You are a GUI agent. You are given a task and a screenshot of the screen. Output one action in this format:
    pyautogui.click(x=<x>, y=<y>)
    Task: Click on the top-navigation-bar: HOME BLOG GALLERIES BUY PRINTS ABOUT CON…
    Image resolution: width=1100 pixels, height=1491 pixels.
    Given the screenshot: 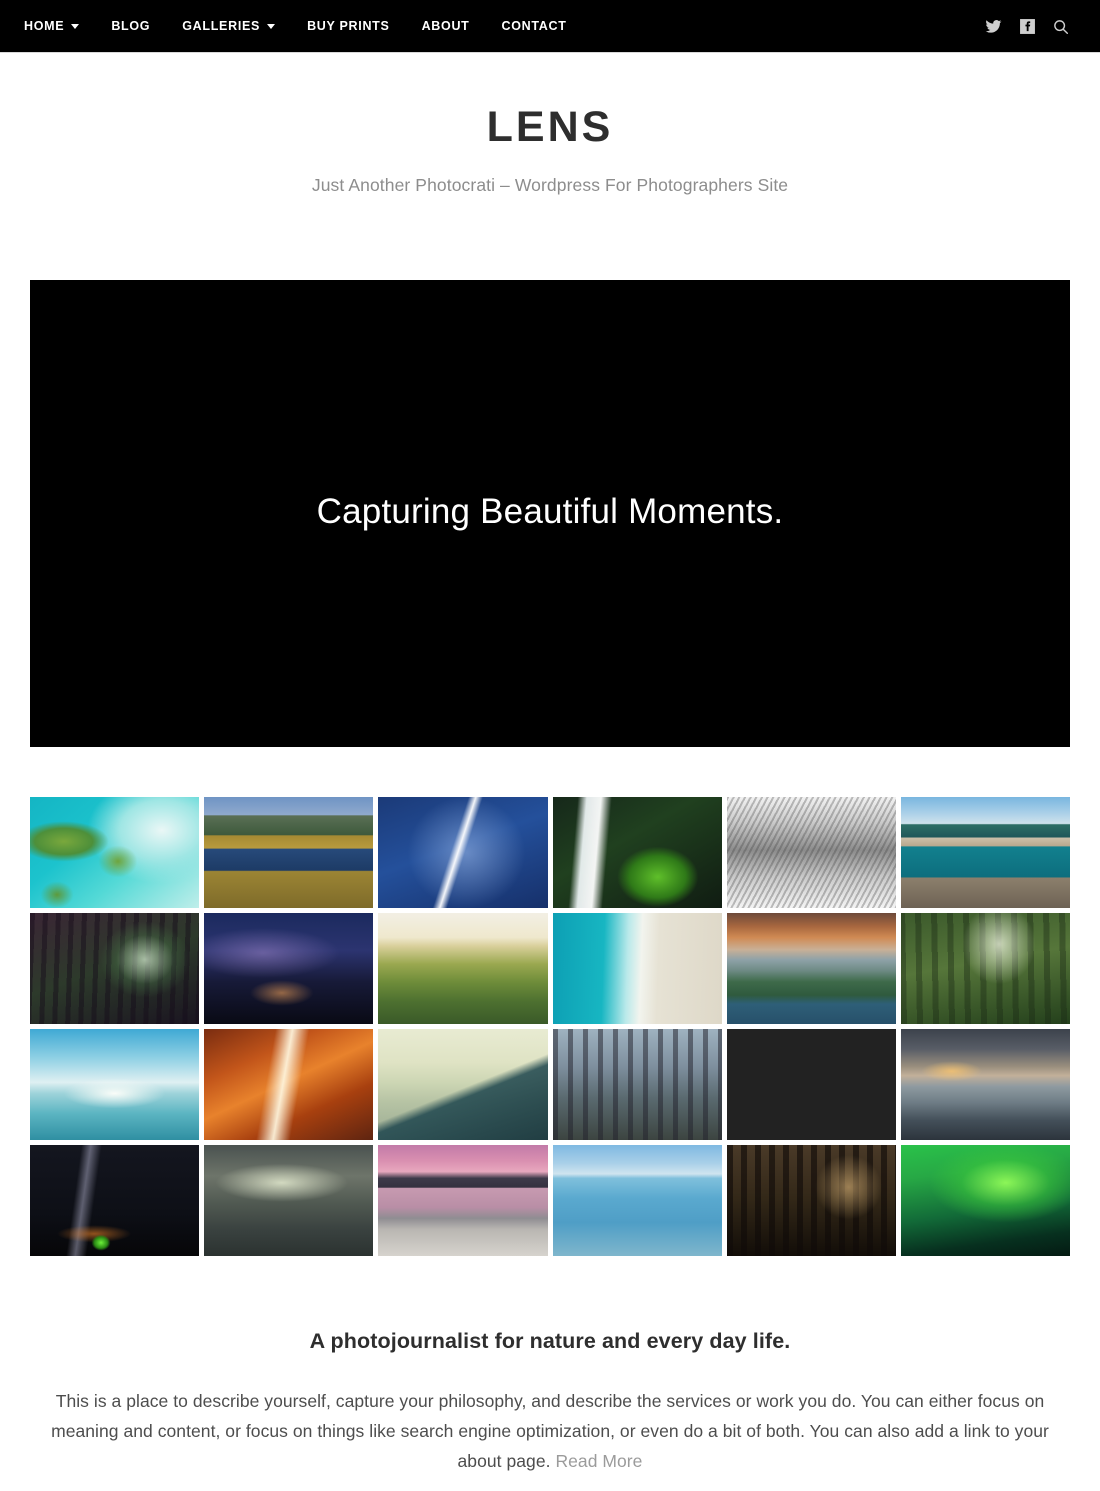 What is the action you would take?
    pyautogui.click(x=550, y=26)
    